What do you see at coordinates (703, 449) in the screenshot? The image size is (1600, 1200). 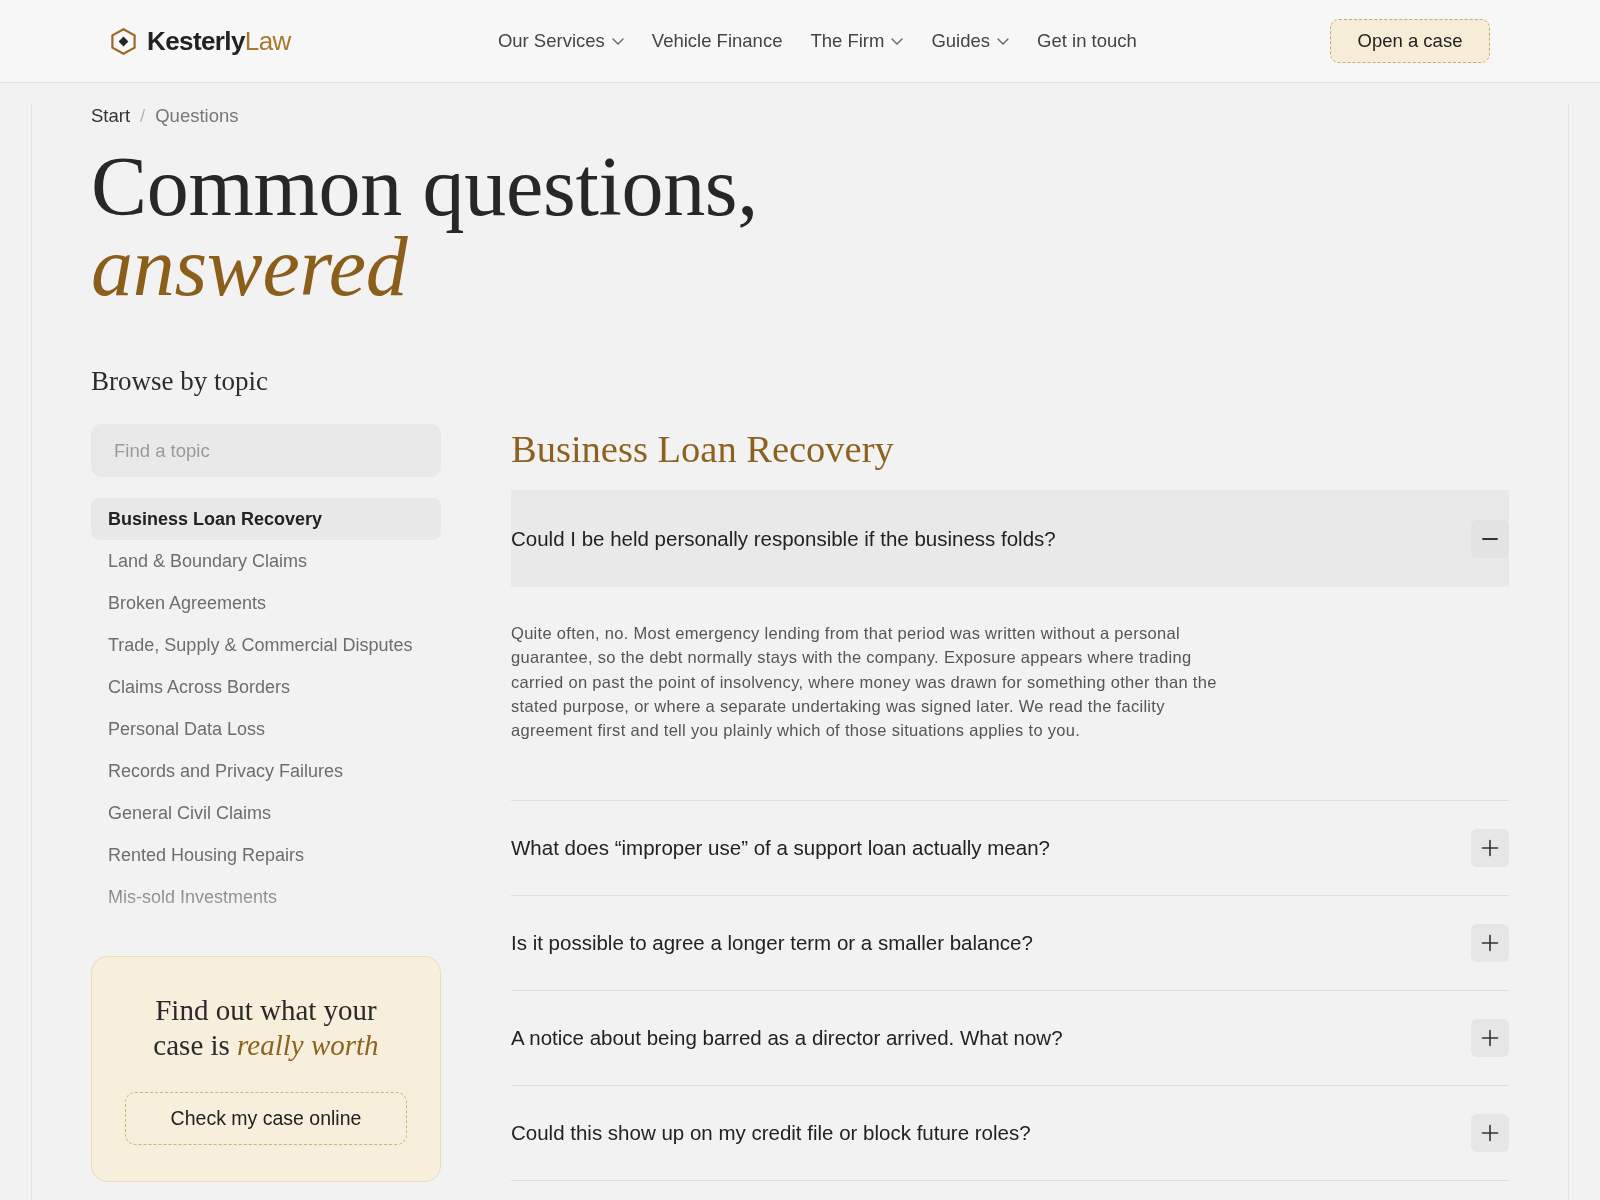 I see `section-heading: Business Loan Recovery` at bounding box center [703, 449].